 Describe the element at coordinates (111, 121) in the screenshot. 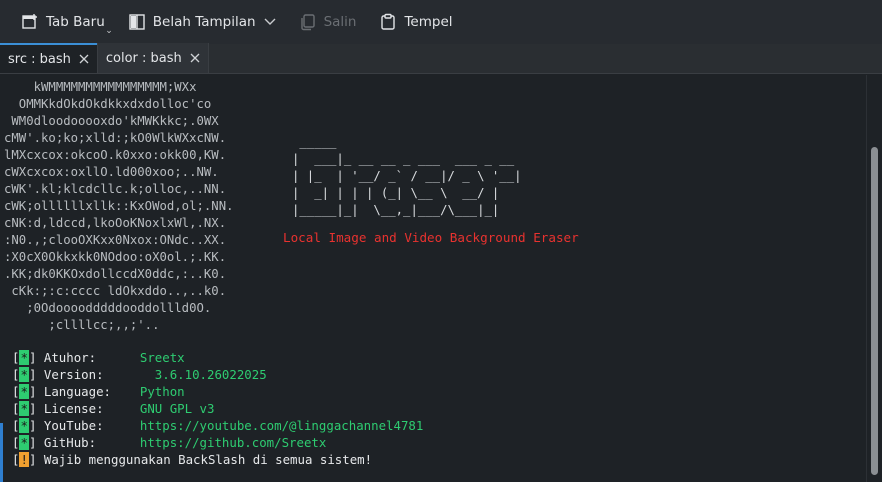

I see `logo-line: WM0dloodooooxdo'kMWKkkc;.0WX` at that location.